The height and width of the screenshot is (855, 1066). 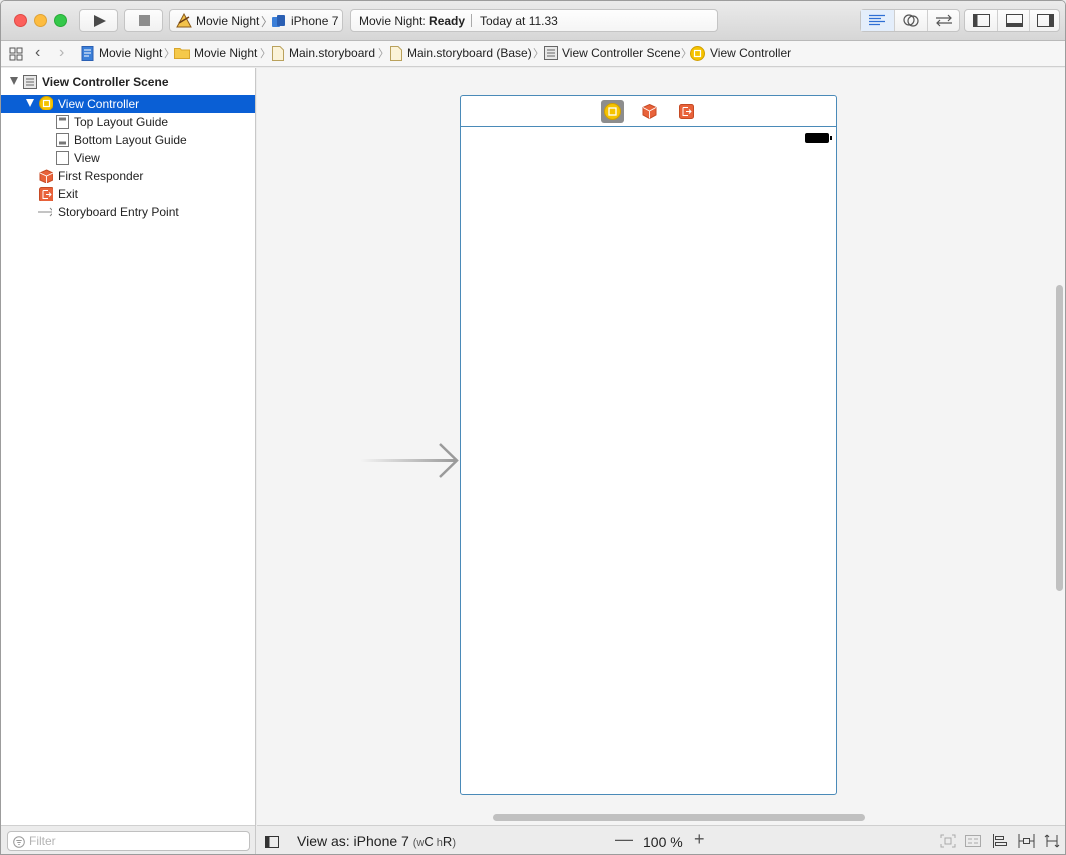 I want to click on breadcrumb-storyboard-base: Main.storyboard (Base), so click(x=469, y=53).